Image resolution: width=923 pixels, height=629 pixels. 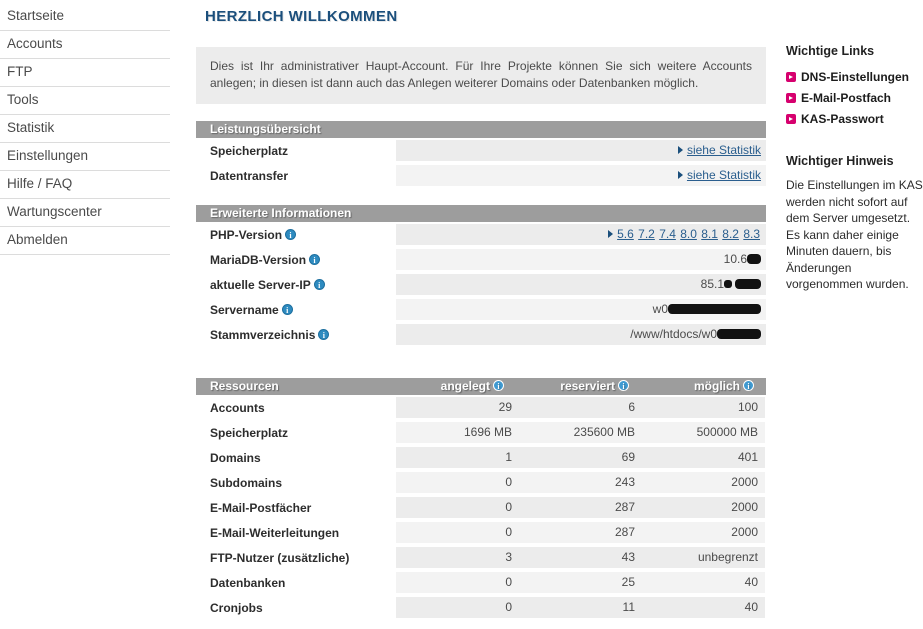 What do you see at coordinates (296, 285) in the screenshot?
I see `row-label-server-ip: aktuelle Server-IP i` at bounding box center [296, 285].